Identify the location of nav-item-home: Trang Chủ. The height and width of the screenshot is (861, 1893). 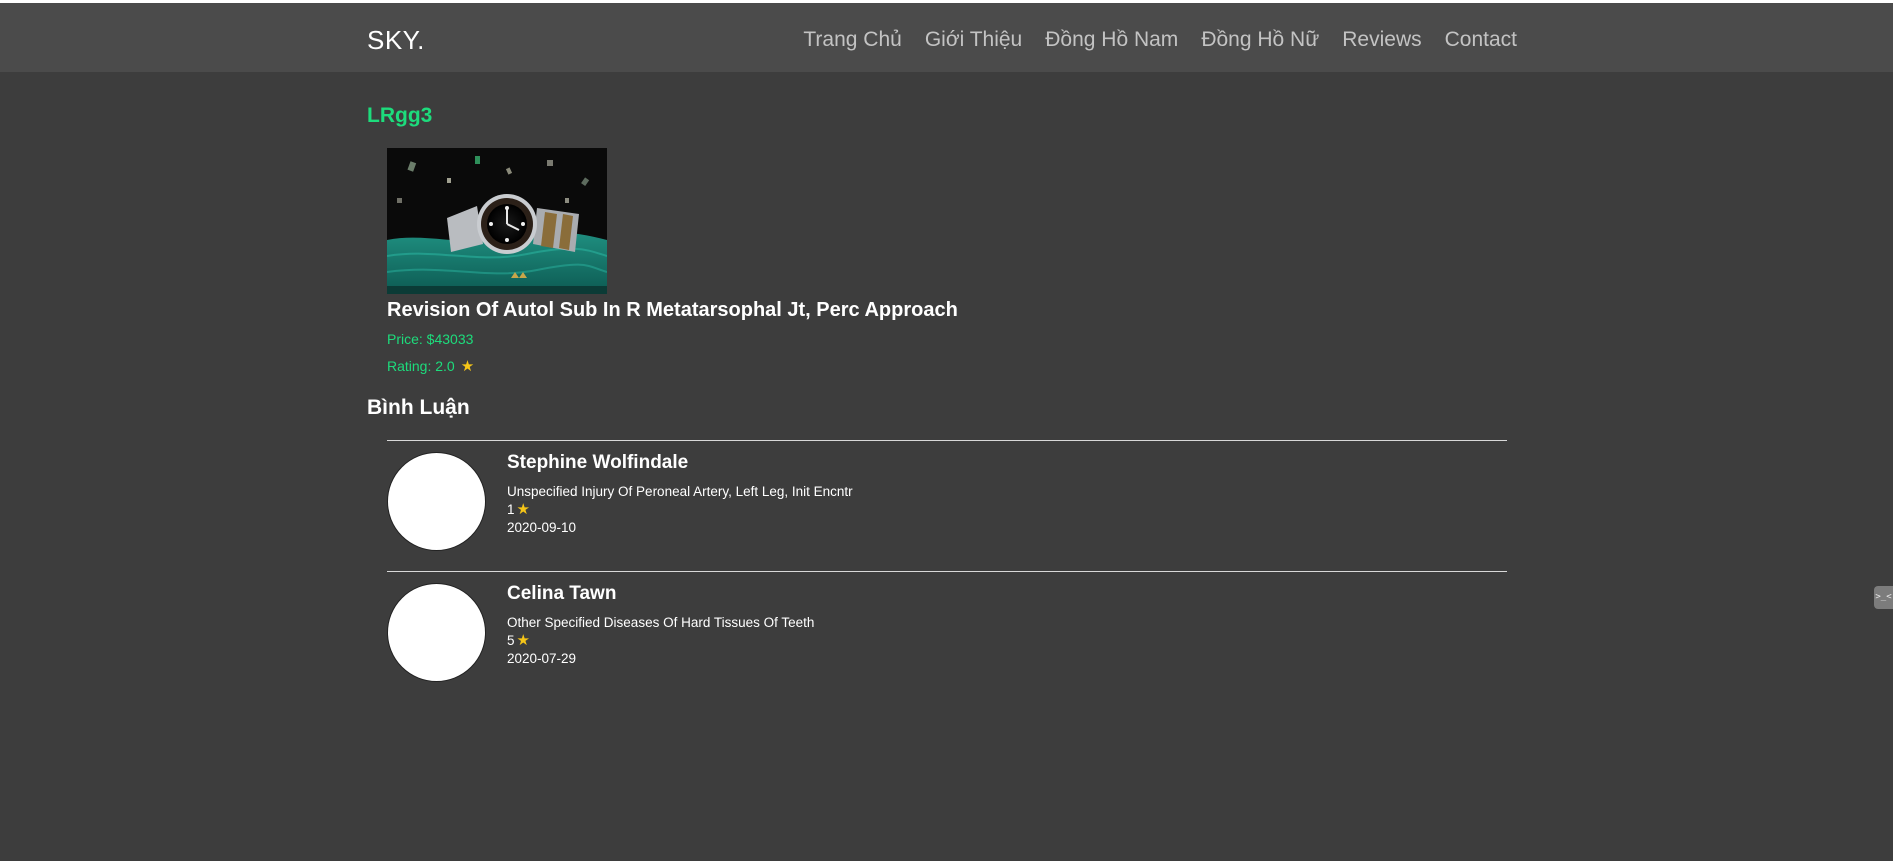
(852, 40).